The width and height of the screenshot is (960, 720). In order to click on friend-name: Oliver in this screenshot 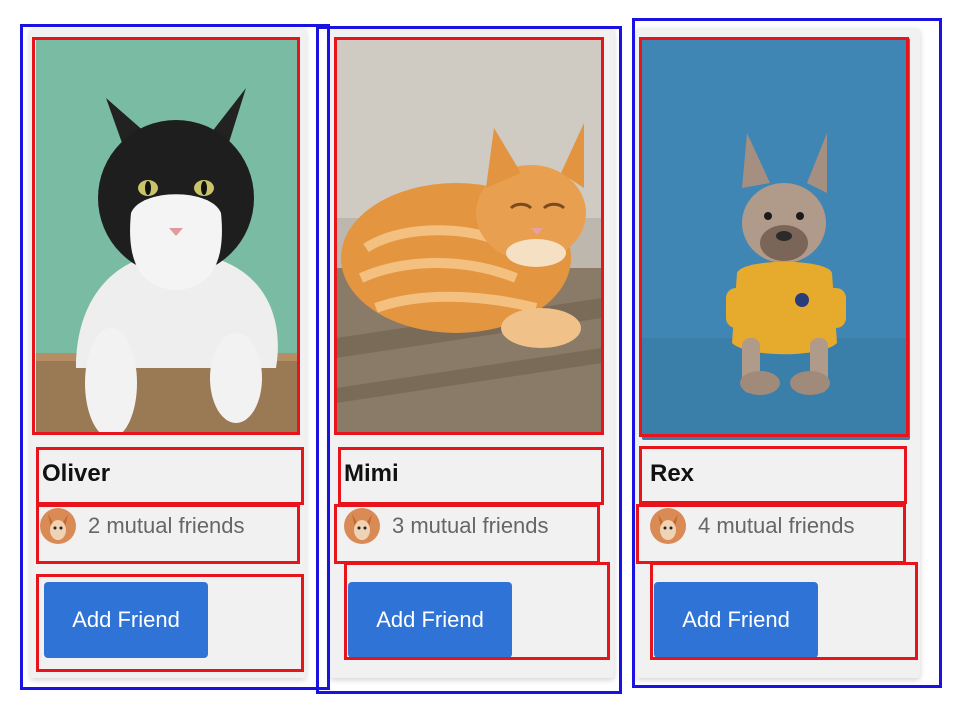, I will do `click(76, 474)`.